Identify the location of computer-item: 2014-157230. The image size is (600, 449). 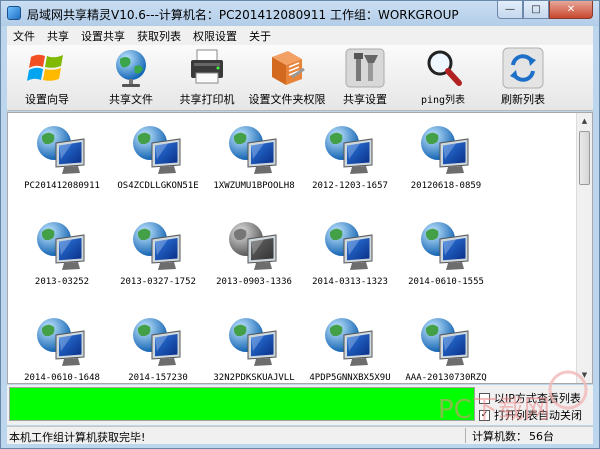
(158, 346).